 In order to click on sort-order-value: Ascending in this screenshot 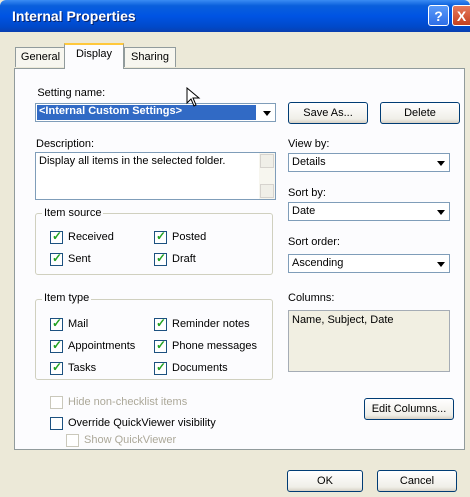, I will do `click(318, 263)`.